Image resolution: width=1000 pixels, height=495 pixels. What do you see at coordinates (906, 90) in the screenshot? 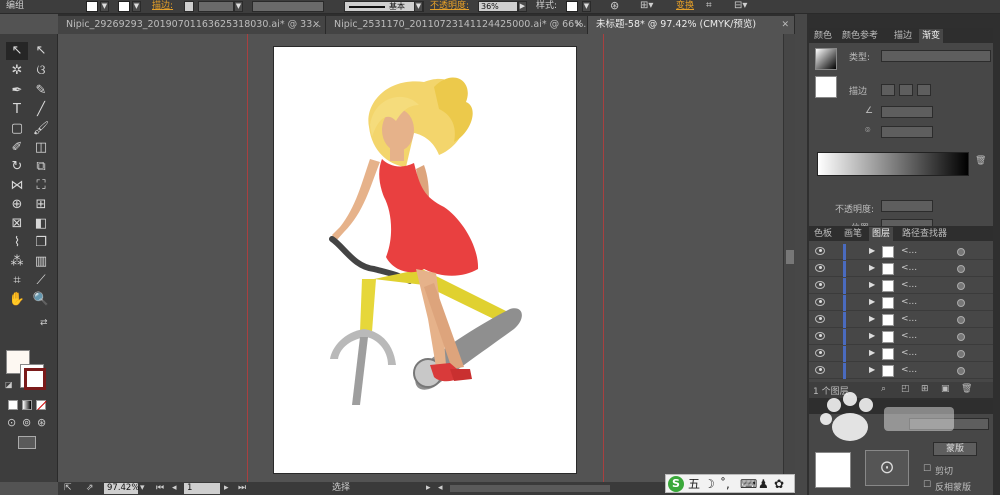
I see `stroke-gradient-along` at bounding box center [906, 90].